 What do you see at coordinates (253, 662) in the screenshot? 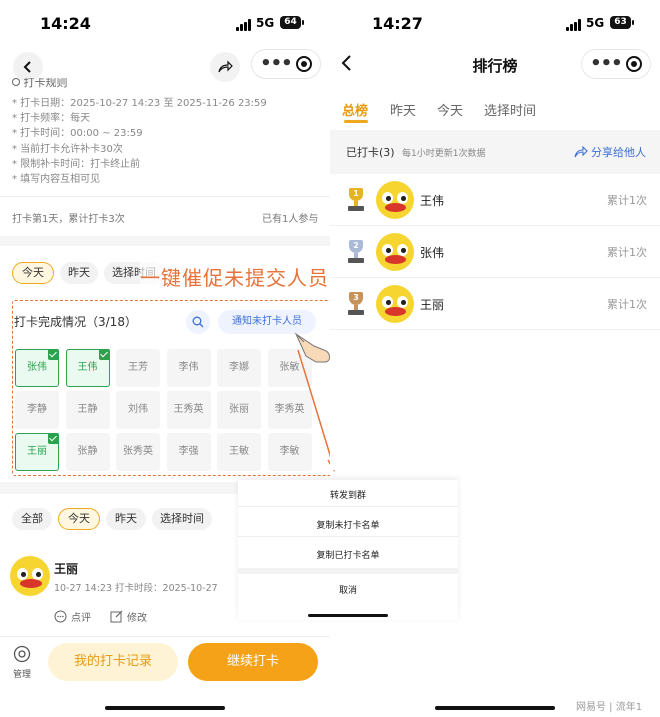
I see `continue-checkin-button: 继续打卡` at bounding box center [253, 662].